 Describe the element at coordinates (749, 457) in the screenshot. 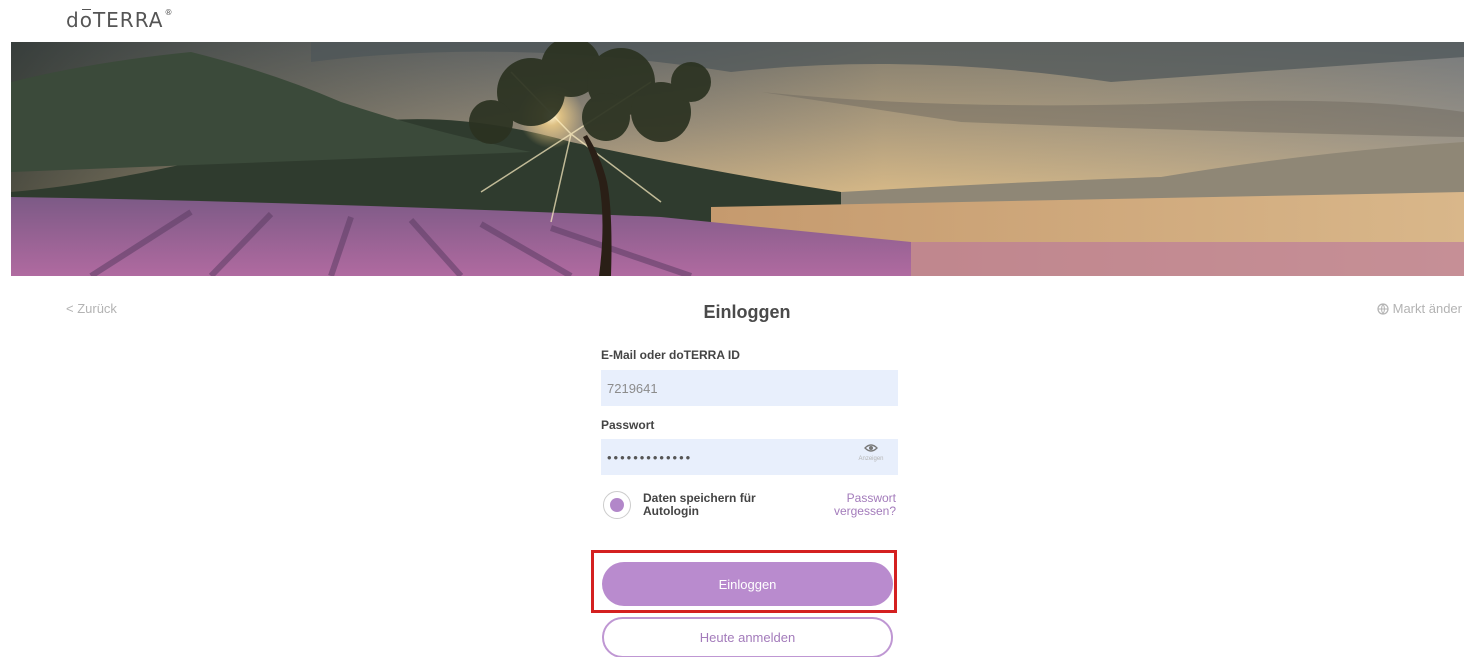

I see `password-input: ••••••••••••• Anzeigen` at that location.